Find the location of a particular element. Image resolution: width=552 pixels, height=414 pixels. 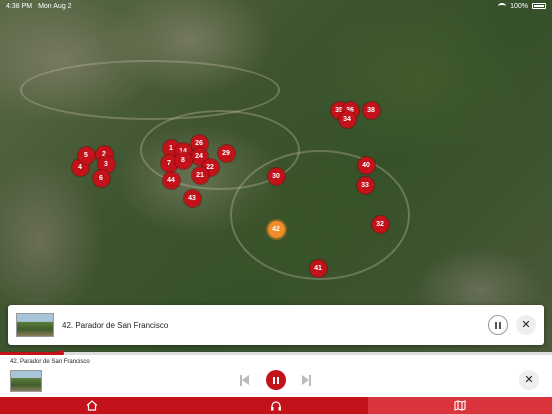

headphones-icon is located at coordinates (276, 406).